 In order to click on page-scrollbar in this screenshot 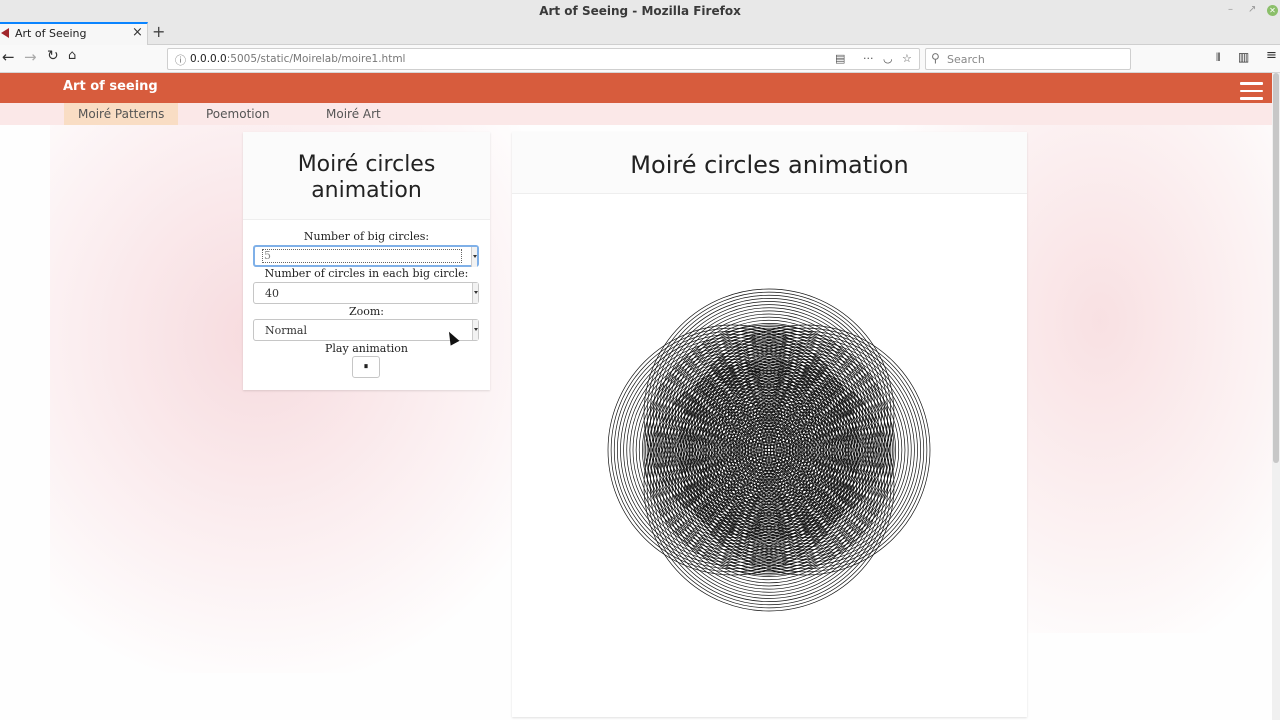, I will do `click(1276, 396)`.